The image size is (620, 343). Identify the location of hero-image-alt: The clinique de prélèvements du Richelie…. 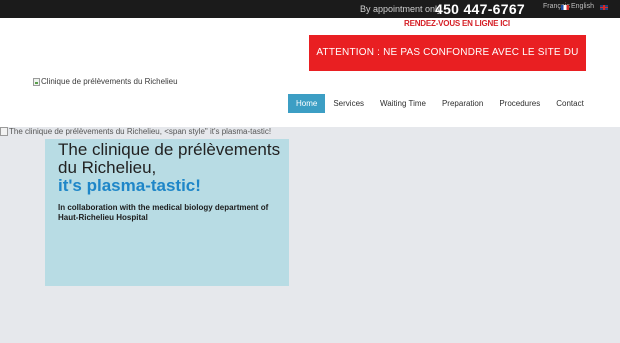
(140, 131).